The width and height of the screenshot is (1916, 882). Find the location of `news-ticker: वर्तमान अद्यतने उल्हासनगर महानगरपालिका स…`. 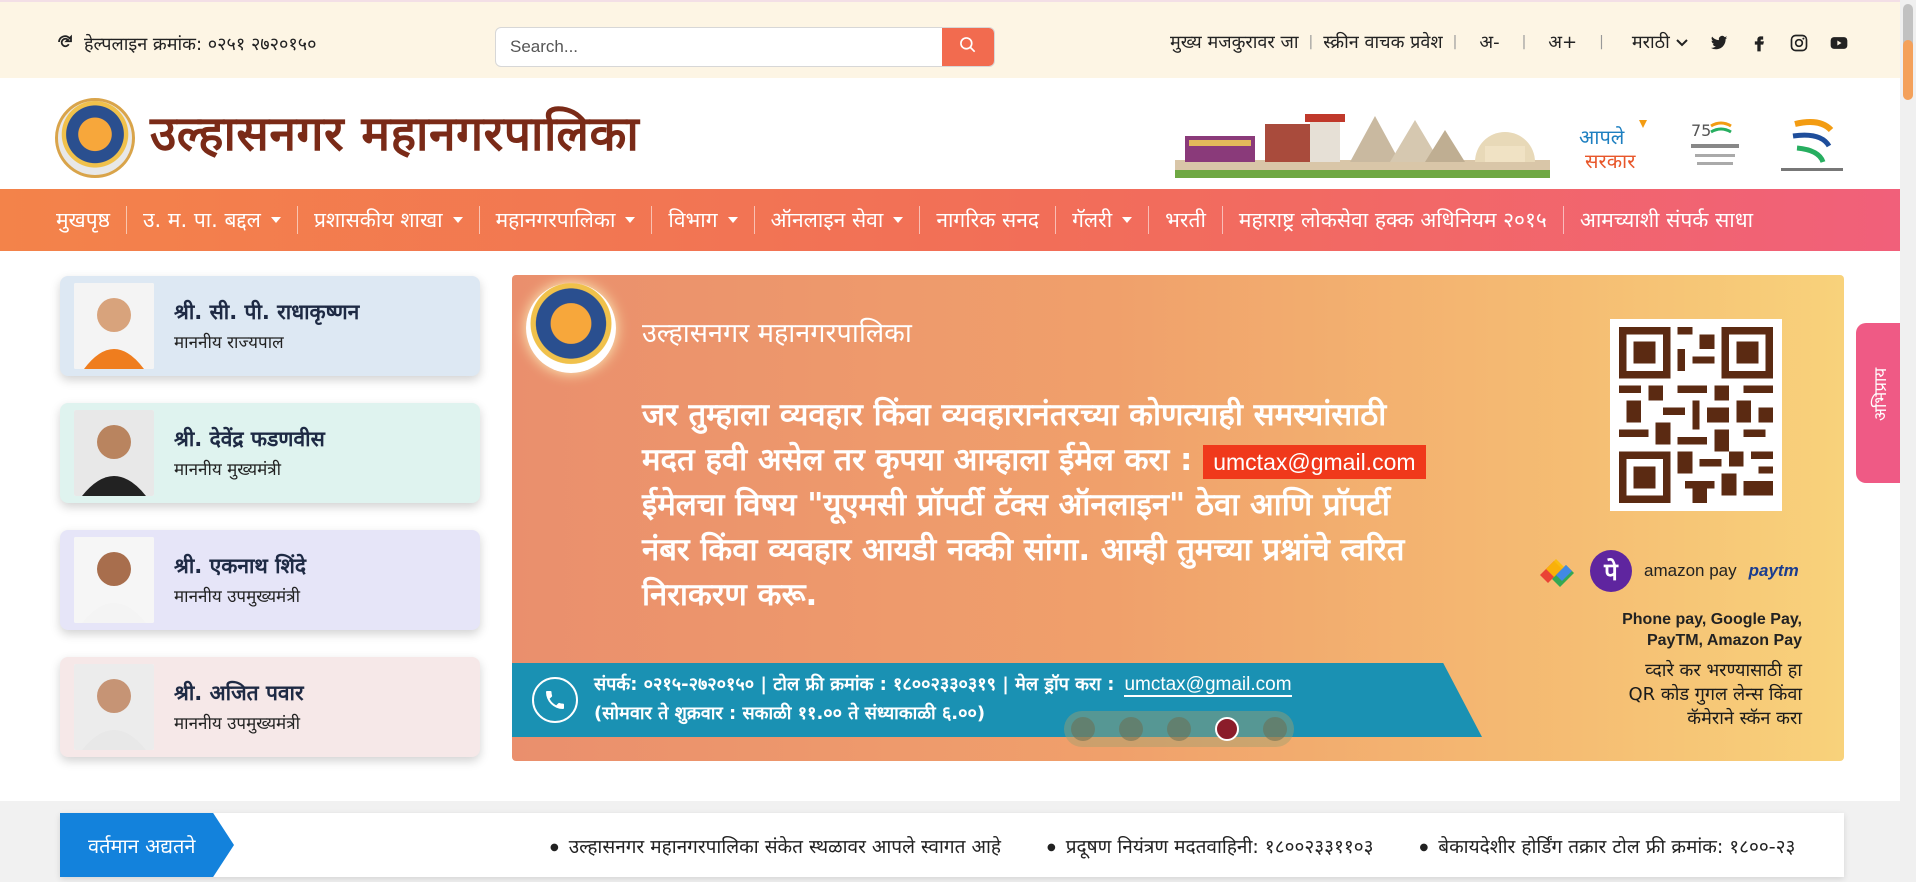

news-ticker: वर्तमान अद्यतने उल्हासनगर महानगरपालिका स… is located at coordinates (952, 845).